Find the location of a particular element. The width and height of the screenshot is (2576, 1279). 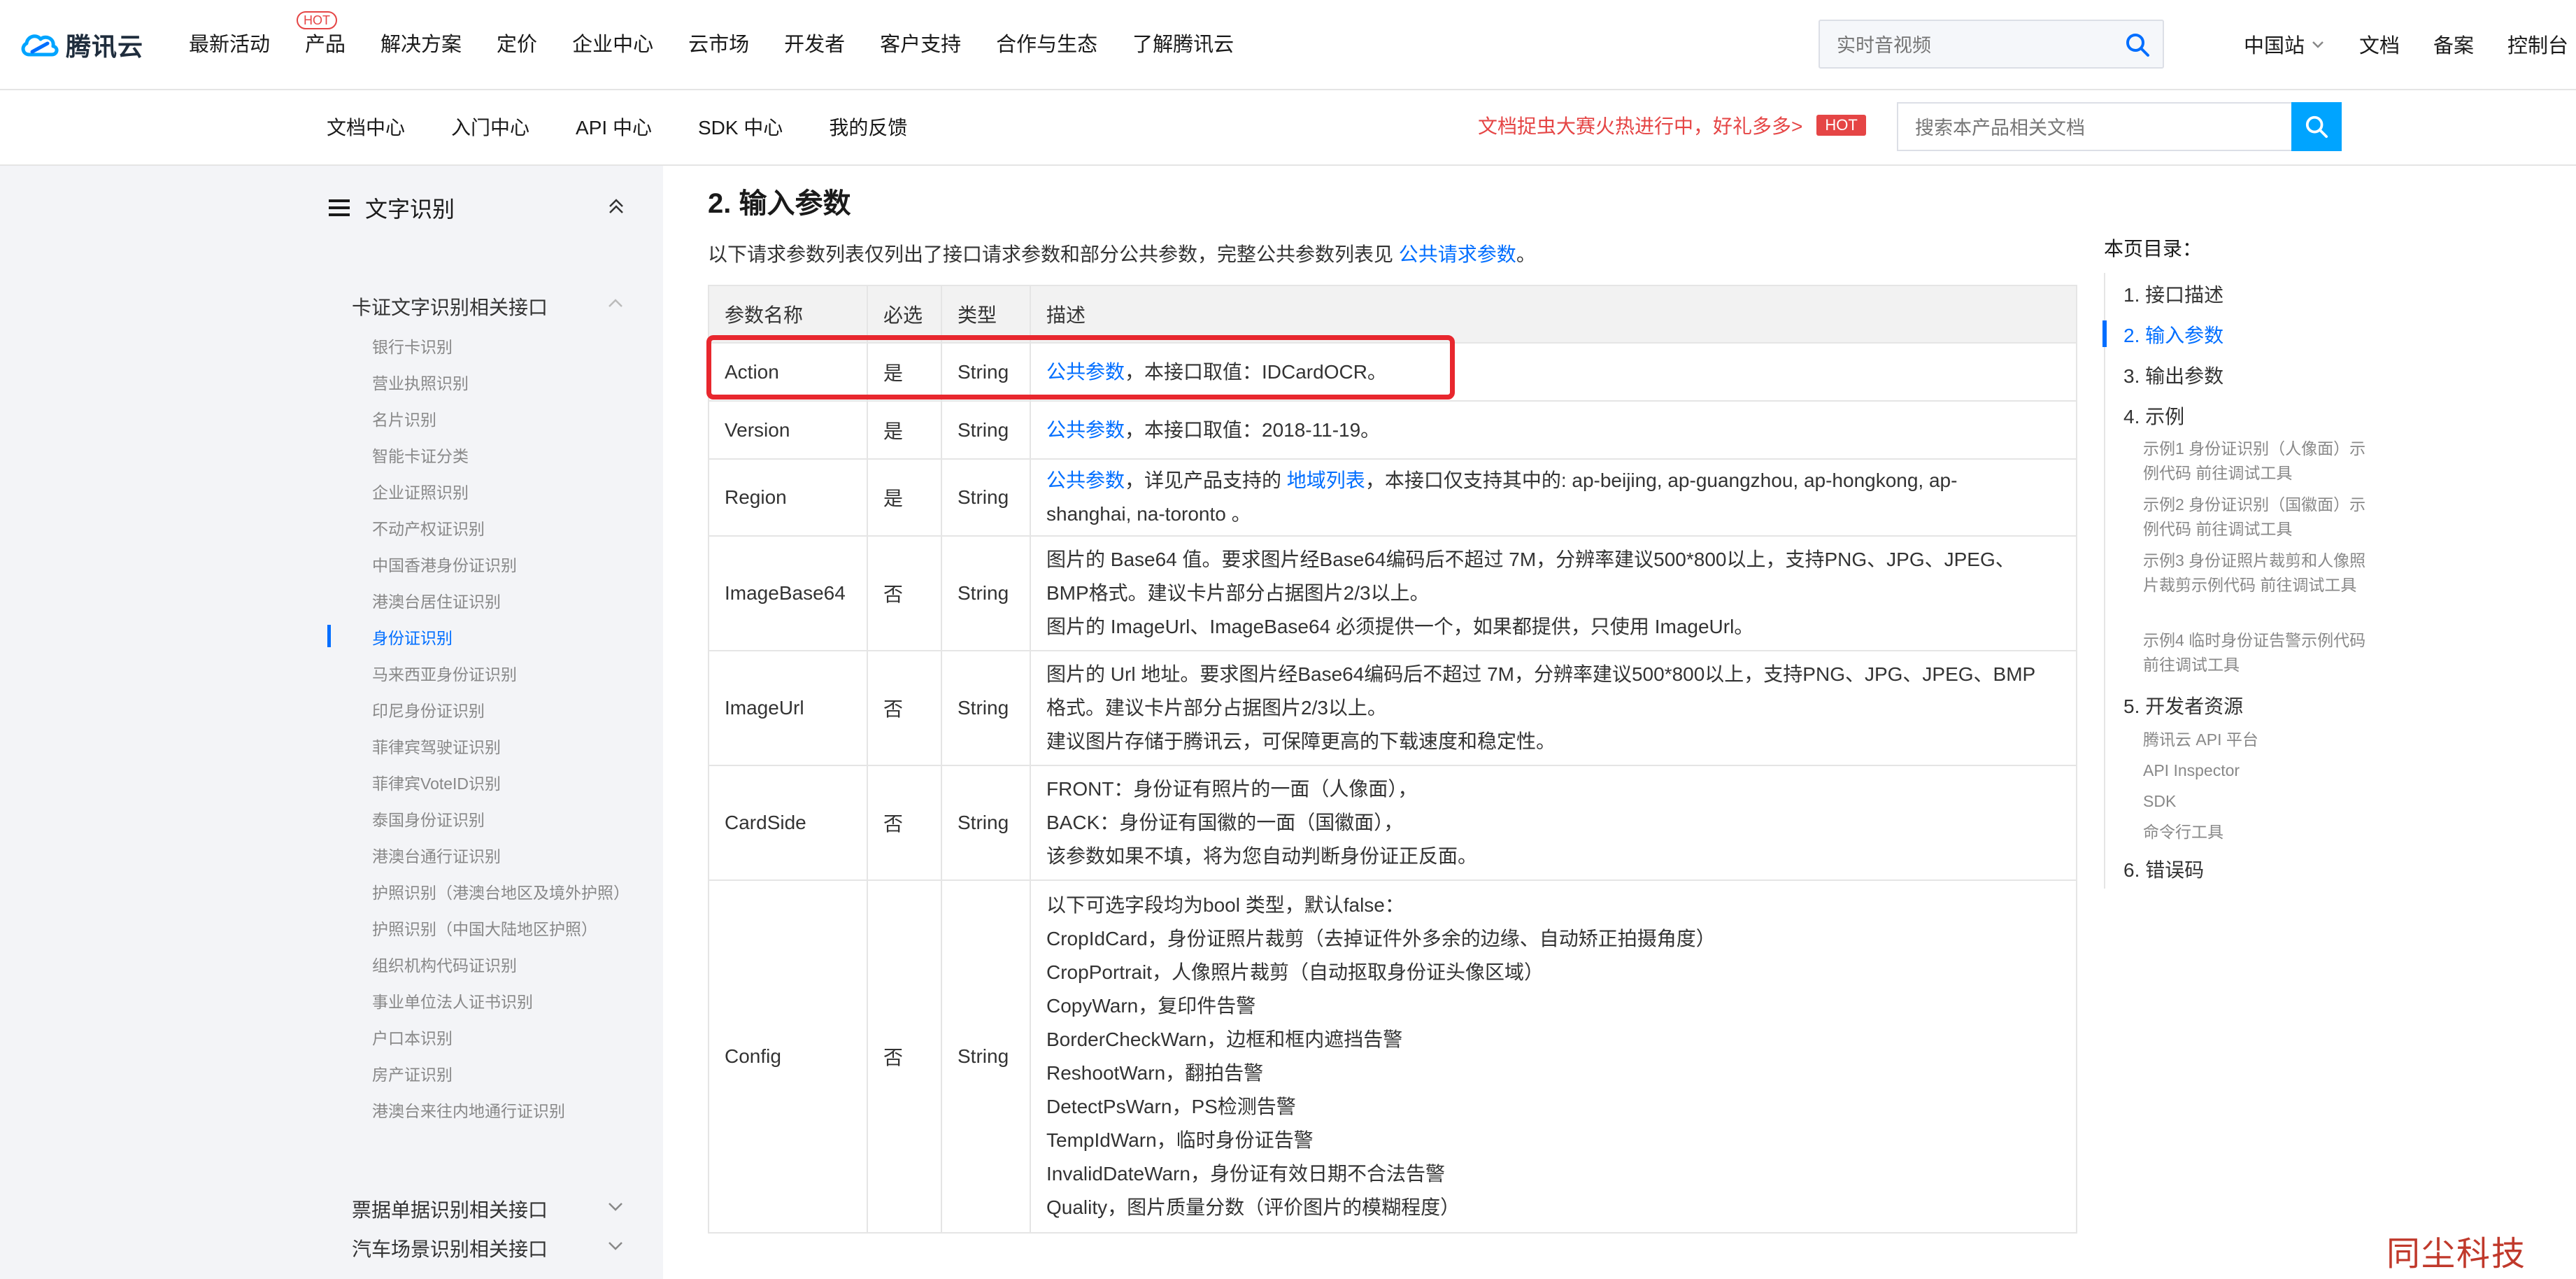

global-search is located at coordinates (1991, 44).